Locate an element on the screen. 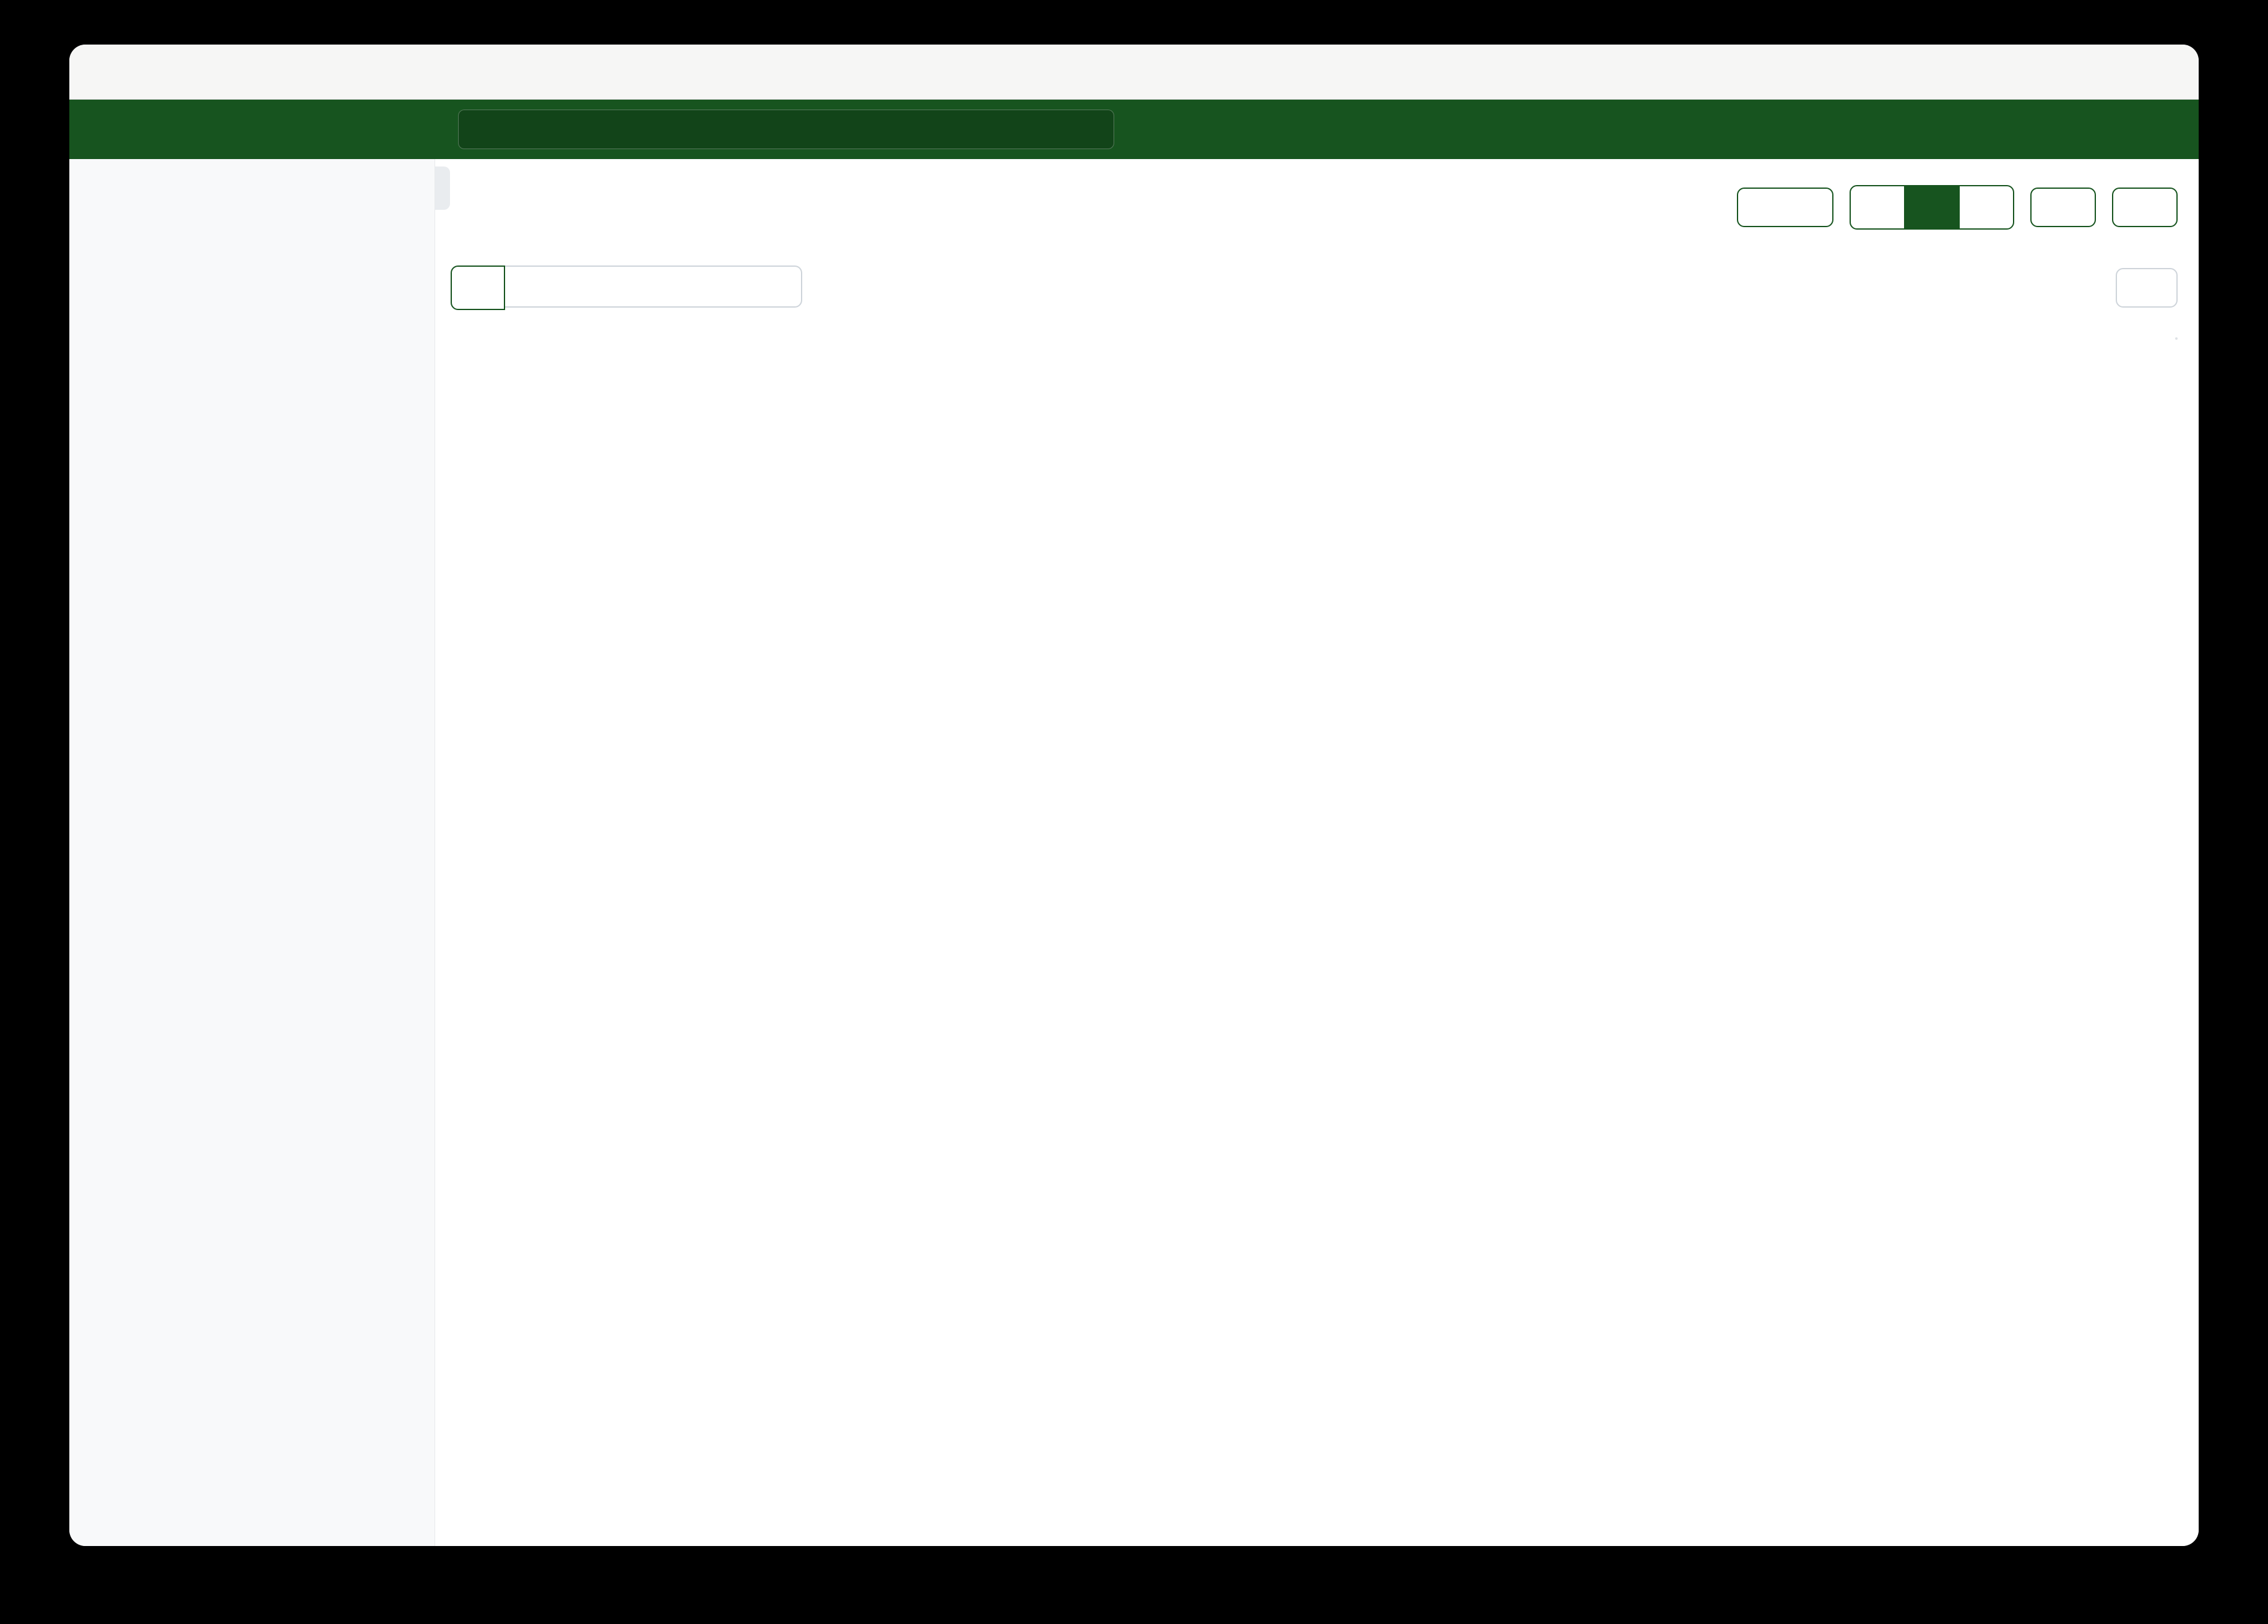  brand is located at coordinates (114, 129).